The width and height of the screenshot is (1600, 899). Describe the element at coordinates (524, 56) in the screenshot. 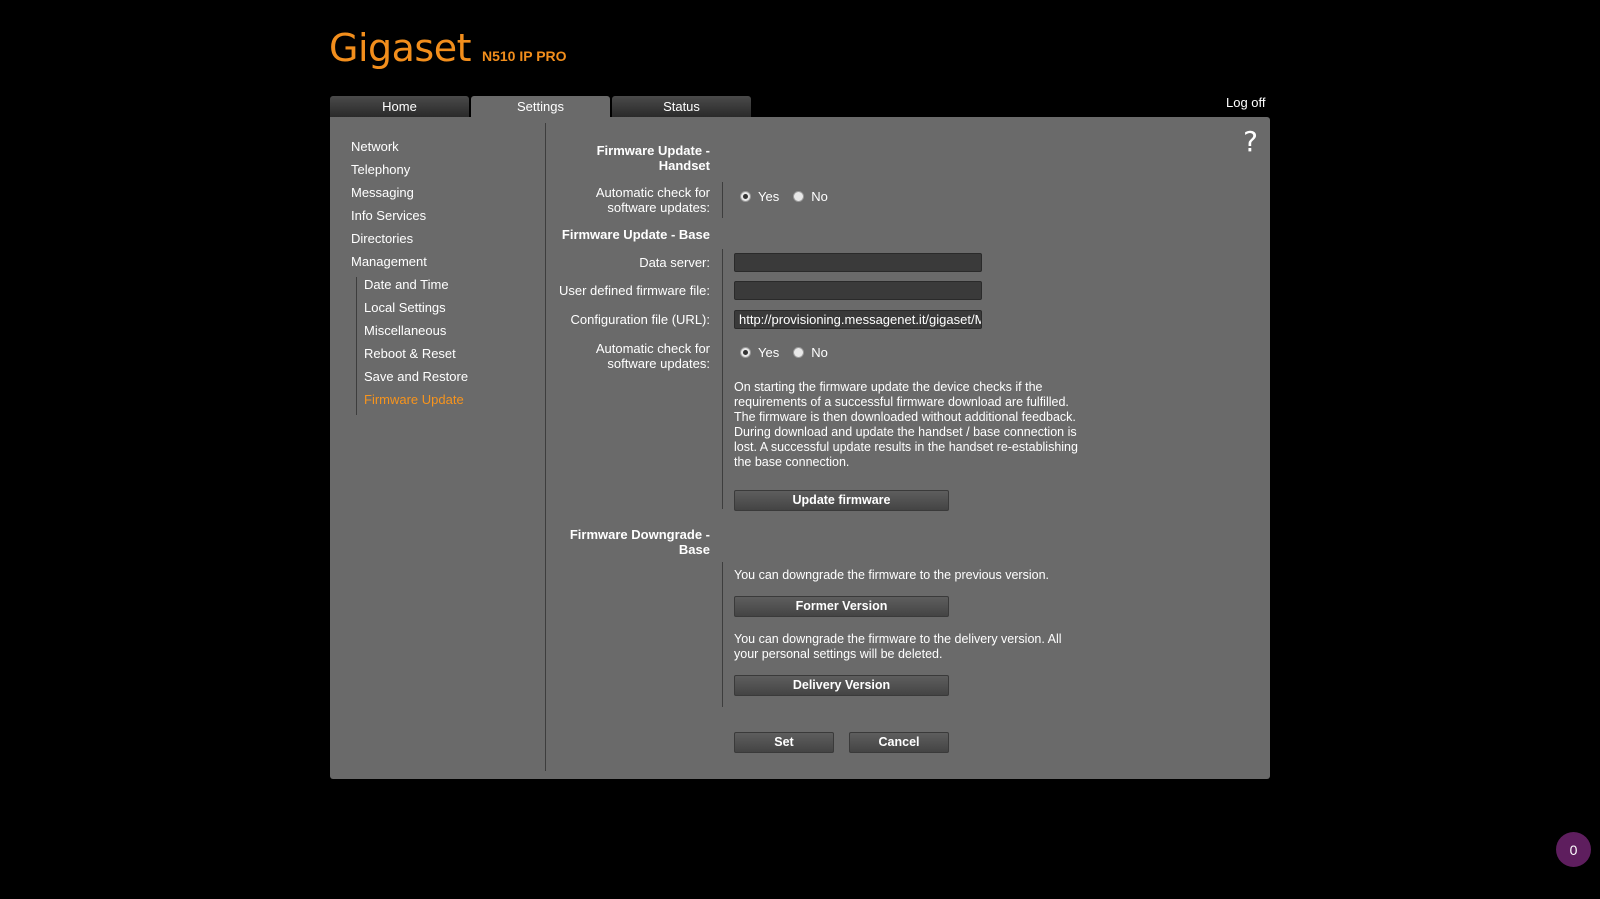

I see `model-name: N510 IP PRO` at that location.